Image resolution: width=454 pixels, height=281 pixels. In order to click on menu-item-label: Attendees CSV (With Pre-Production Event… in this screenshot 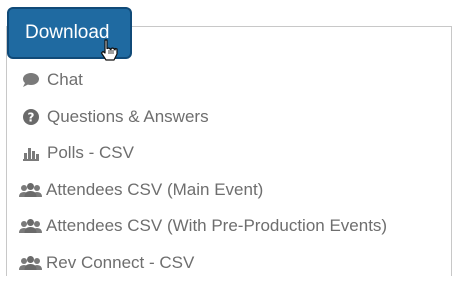, I will do `click(216, 226)`.